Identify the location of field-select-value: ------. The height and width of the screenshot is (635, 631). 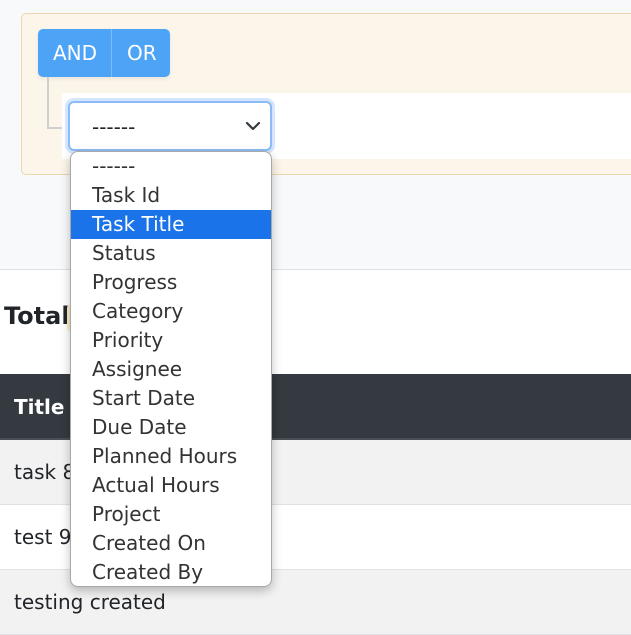
(114, 127).